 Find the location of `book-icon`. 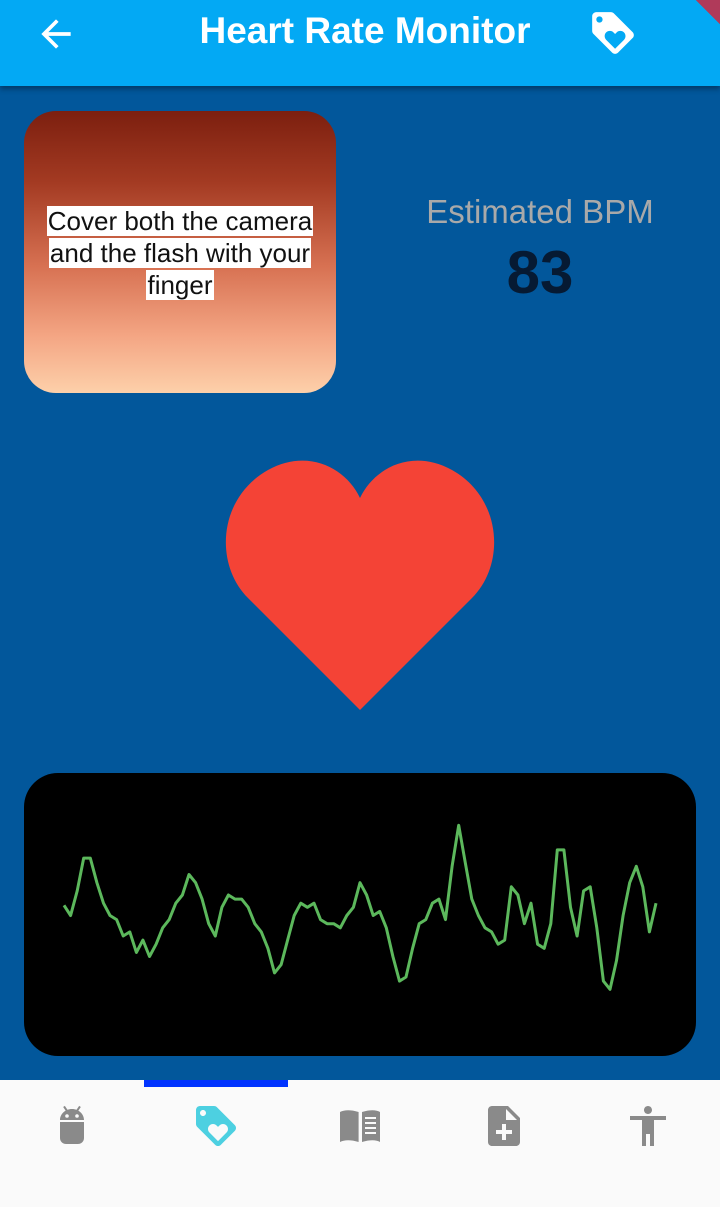

book-icon is located at coordinates (360, 1126).